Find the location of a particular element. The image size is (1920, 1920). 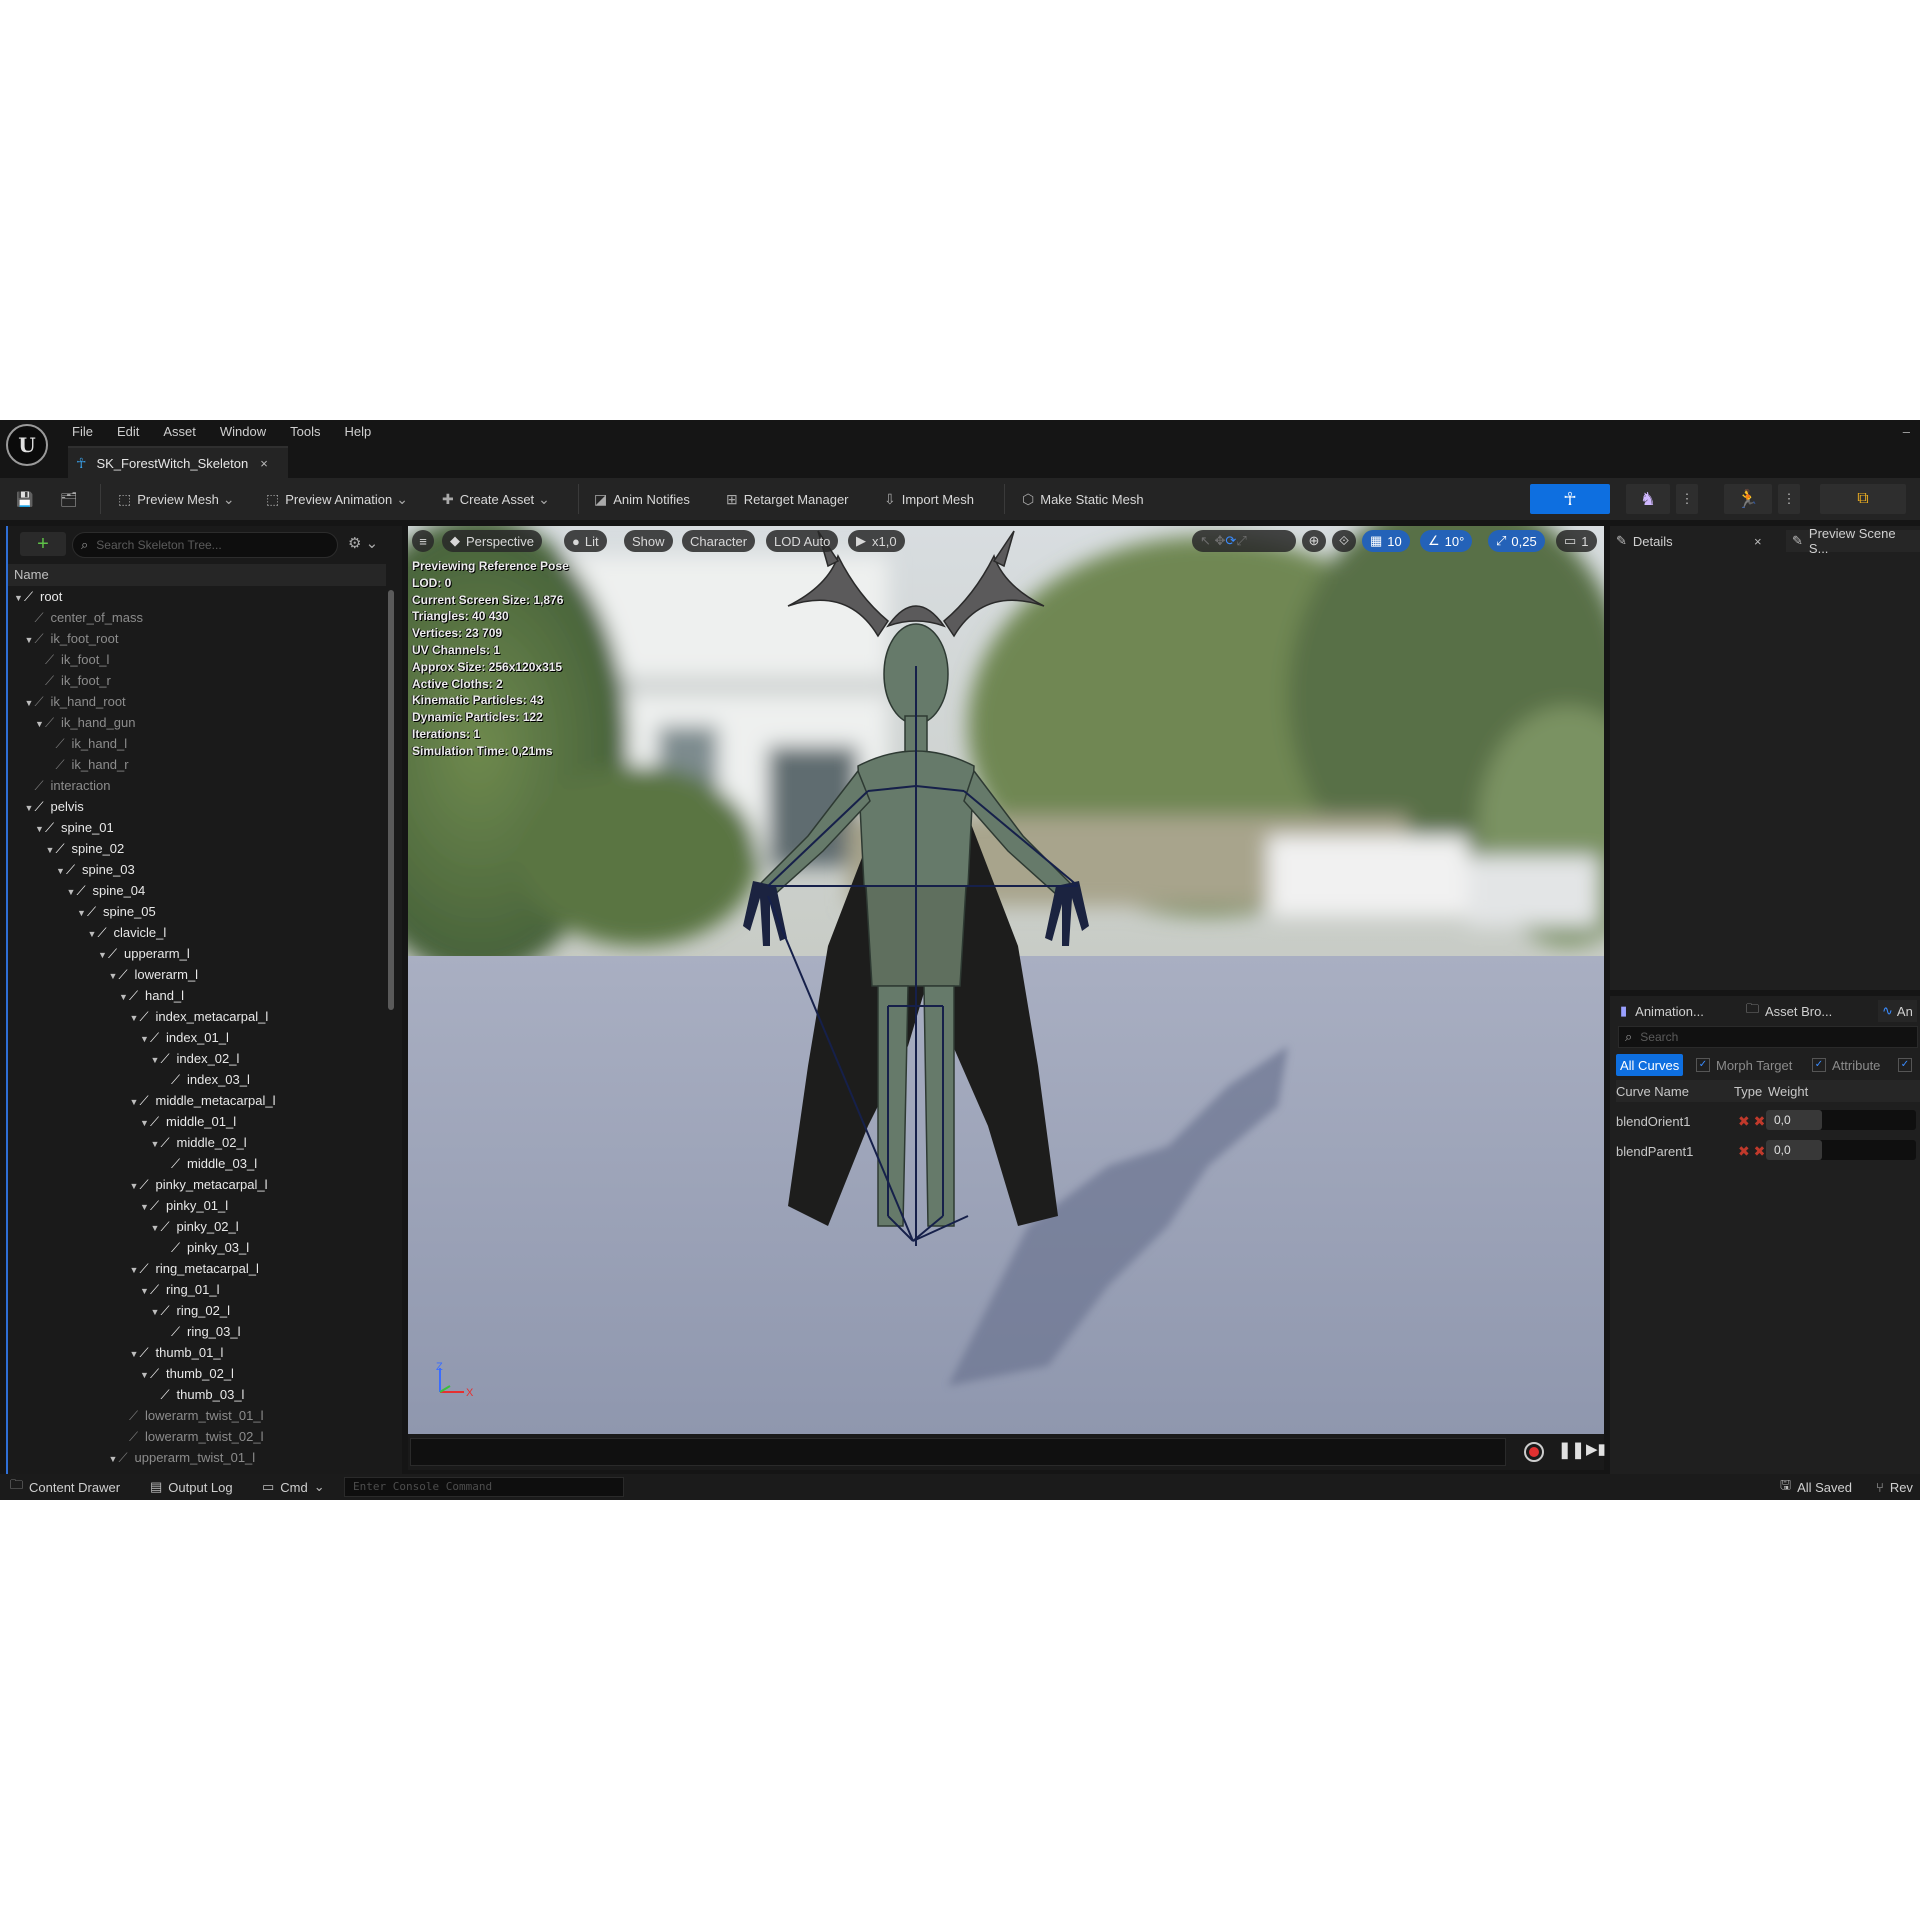

bone-row: ⟋ center_of_mass is located at coordinates (84, 617).